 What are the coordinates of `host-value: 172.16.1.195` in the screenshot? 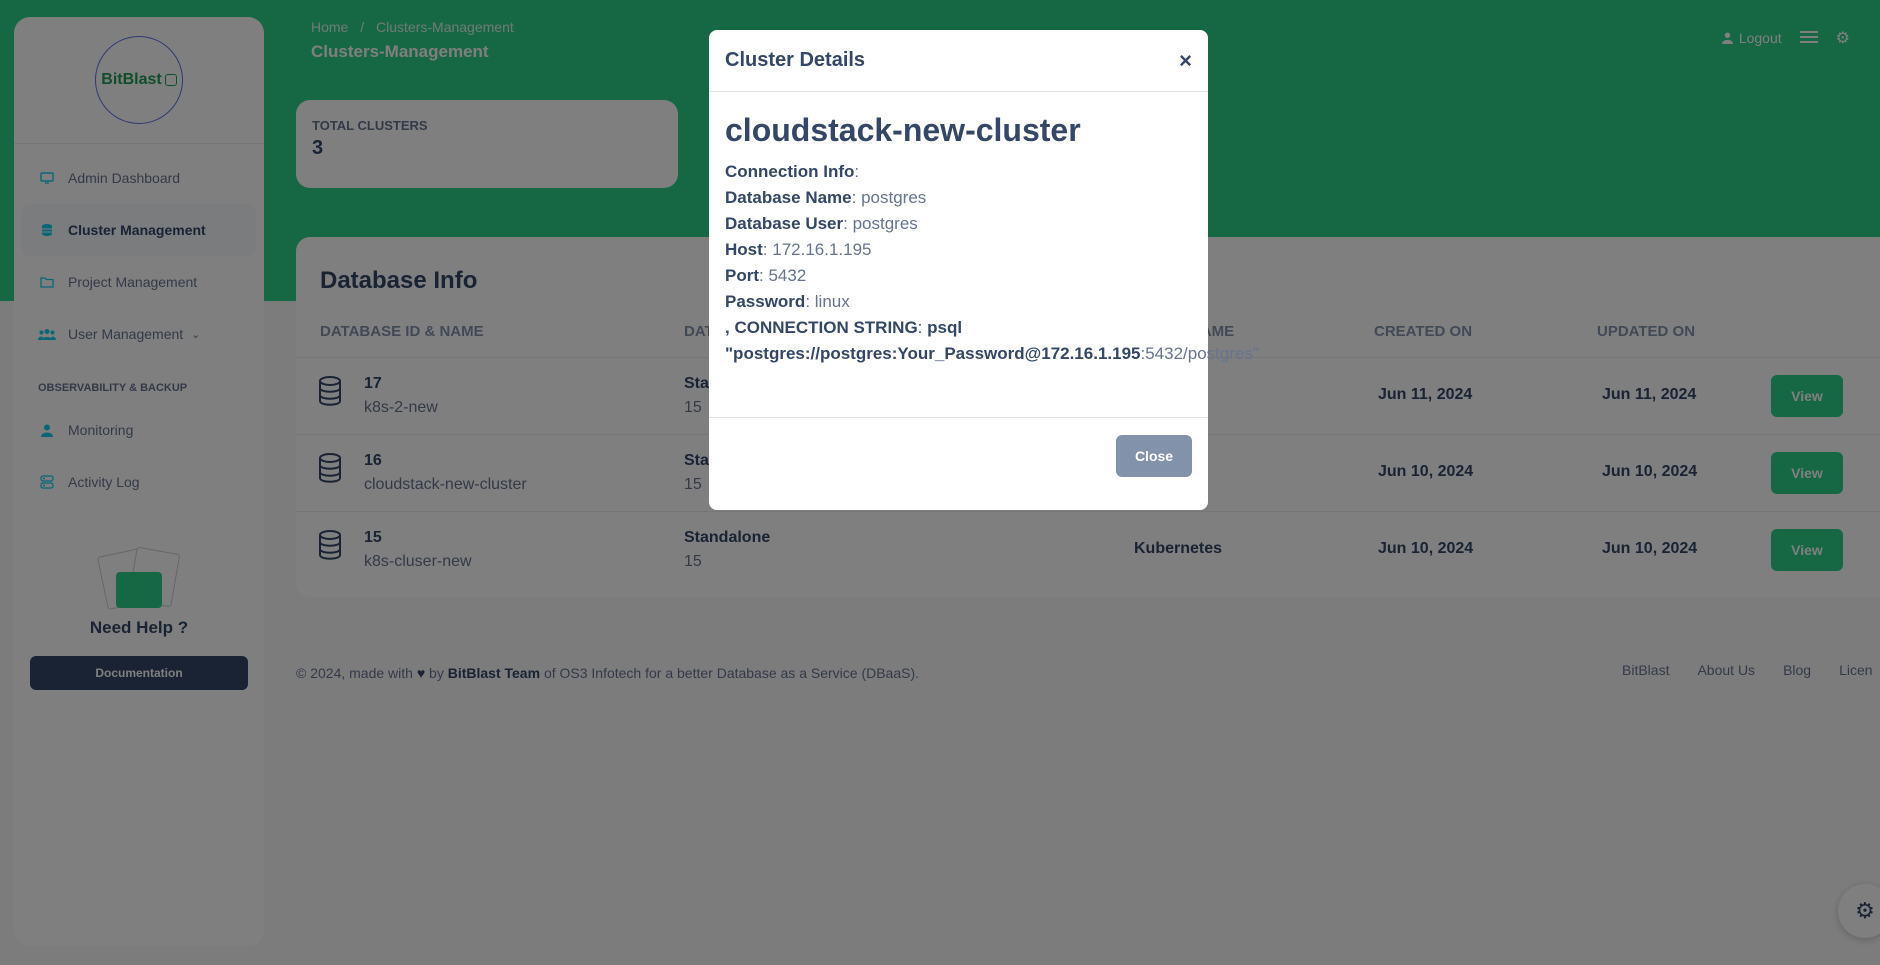 It's located at (822, 249).